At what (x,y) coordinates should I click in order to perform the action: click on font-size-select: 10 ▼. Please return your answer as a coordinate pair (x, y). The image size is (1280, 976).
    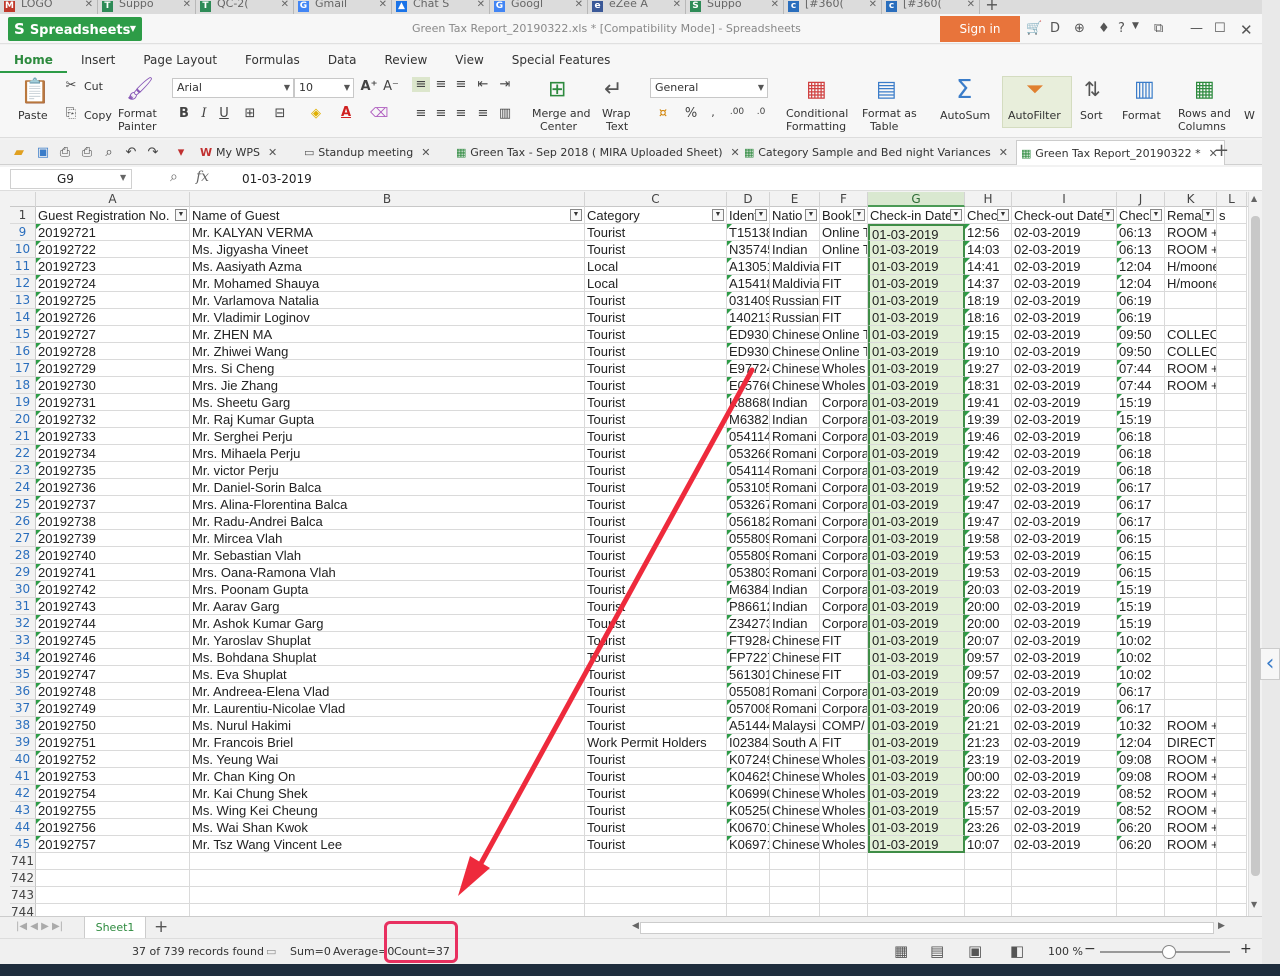
    Looking at the image, I should click on (324, 88).